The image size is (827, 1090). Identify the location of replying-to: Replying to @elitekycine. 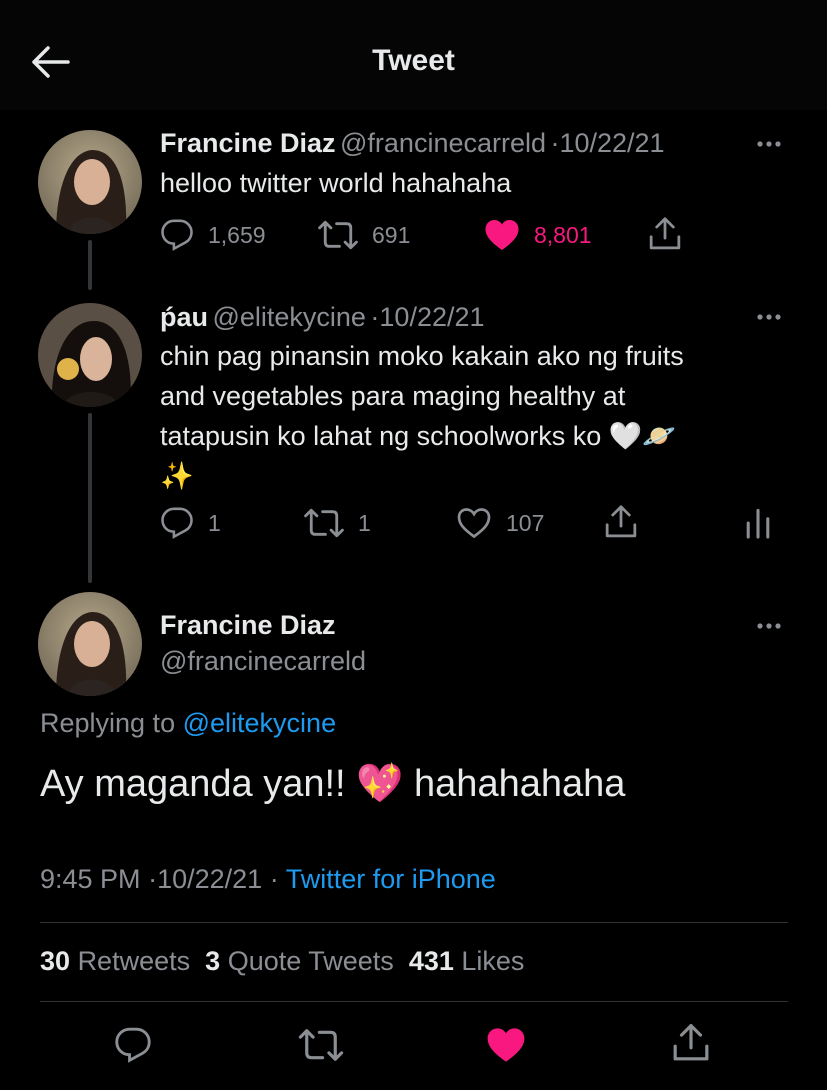
(188, 723).